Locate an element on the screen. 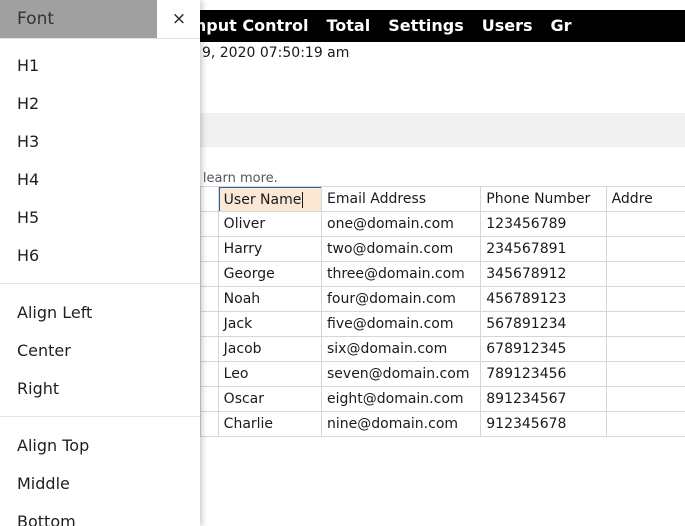 This screenshot has width=685, height=526. cell-phone-number: 567891234 is located at coordinates (543, 324).